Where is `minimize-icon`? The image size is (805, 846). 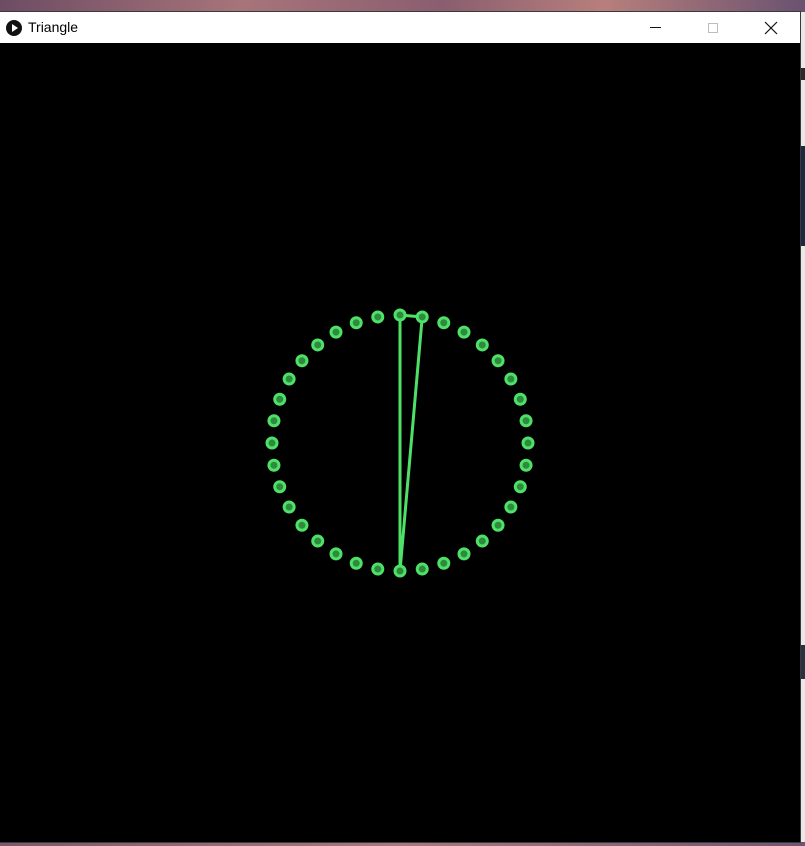
minimize-icon is located at coordinates (655, 27).